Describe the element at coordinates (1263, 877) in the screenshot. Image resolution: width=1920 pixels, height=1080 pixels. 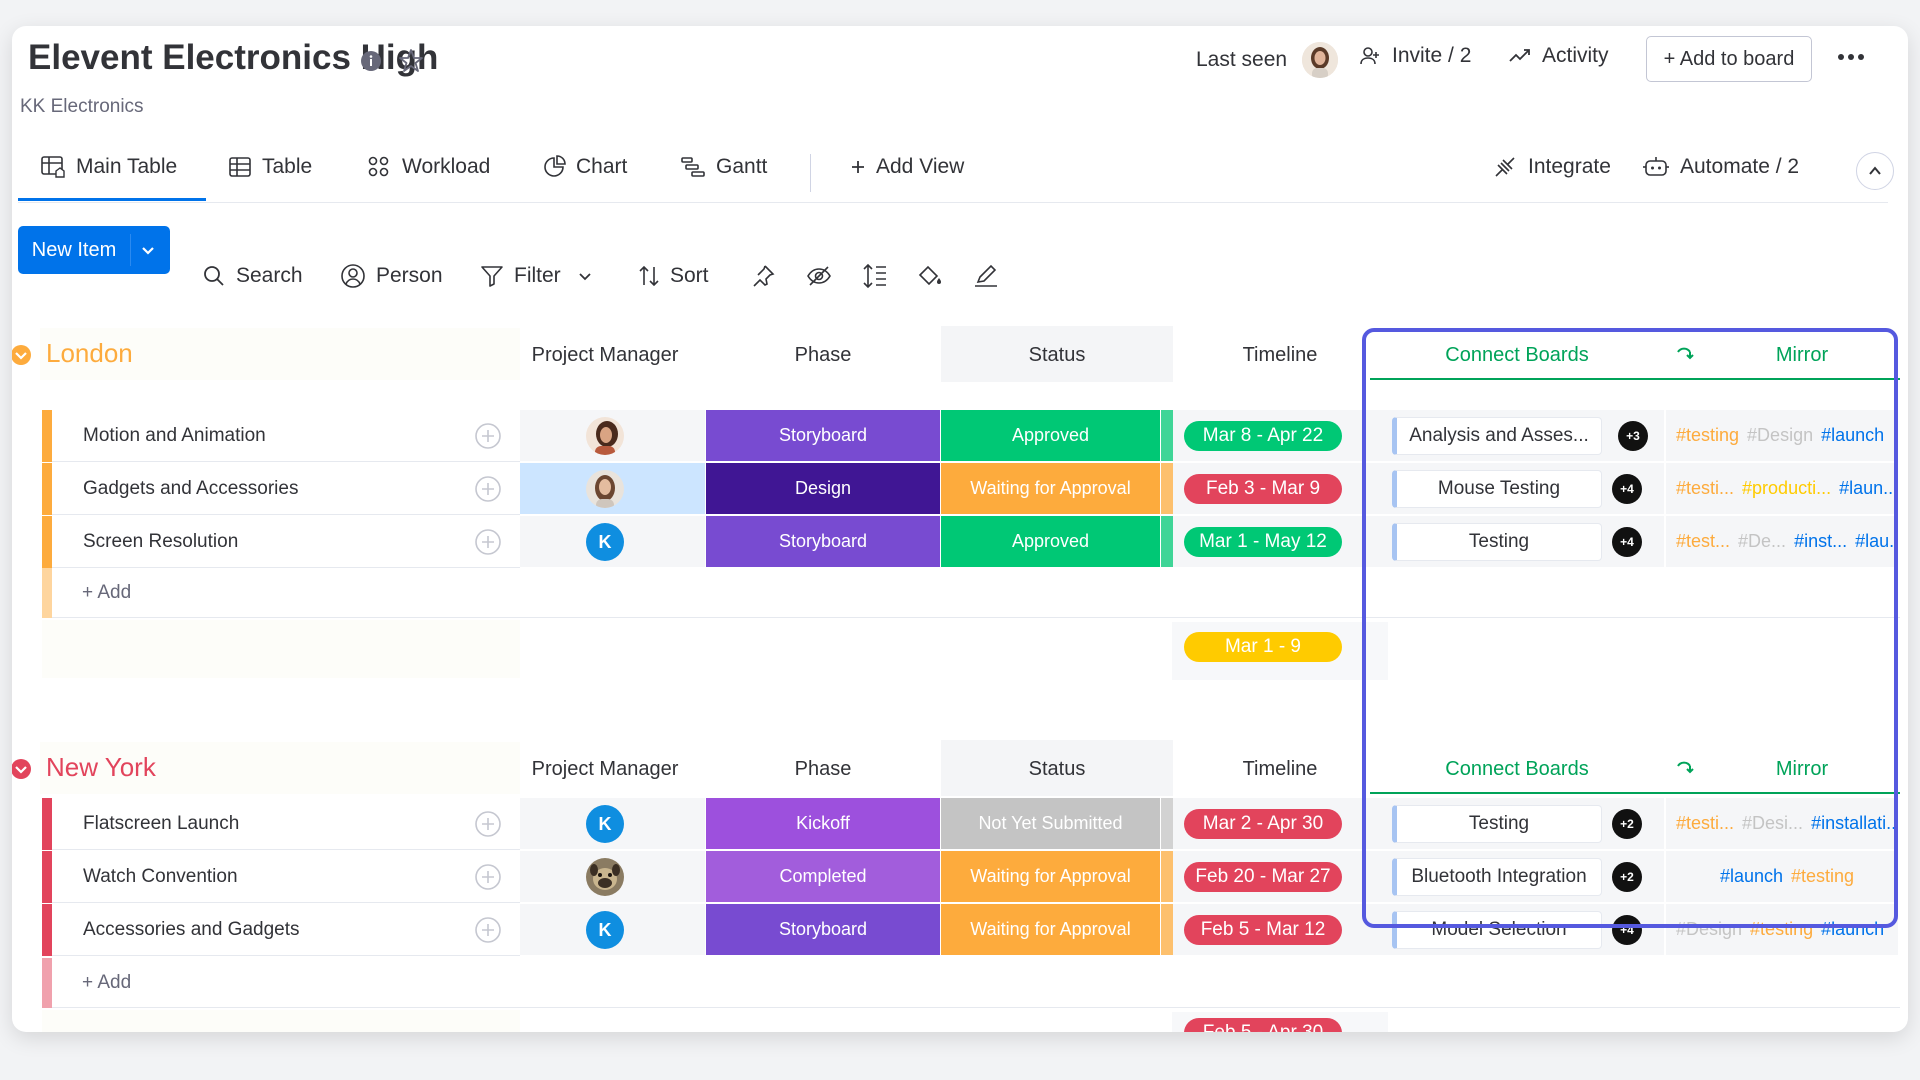
I see `timeline-pill: Feb 20 - Mar 27` at that location.